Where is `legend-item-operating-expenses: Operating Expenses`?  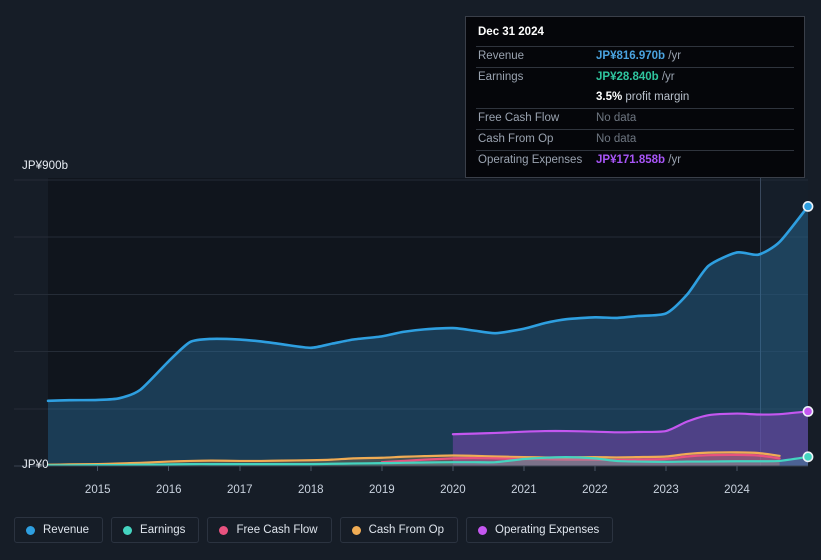
legend-item-operating-expenses: Operating Expenses is located at coordinates (540, 530).